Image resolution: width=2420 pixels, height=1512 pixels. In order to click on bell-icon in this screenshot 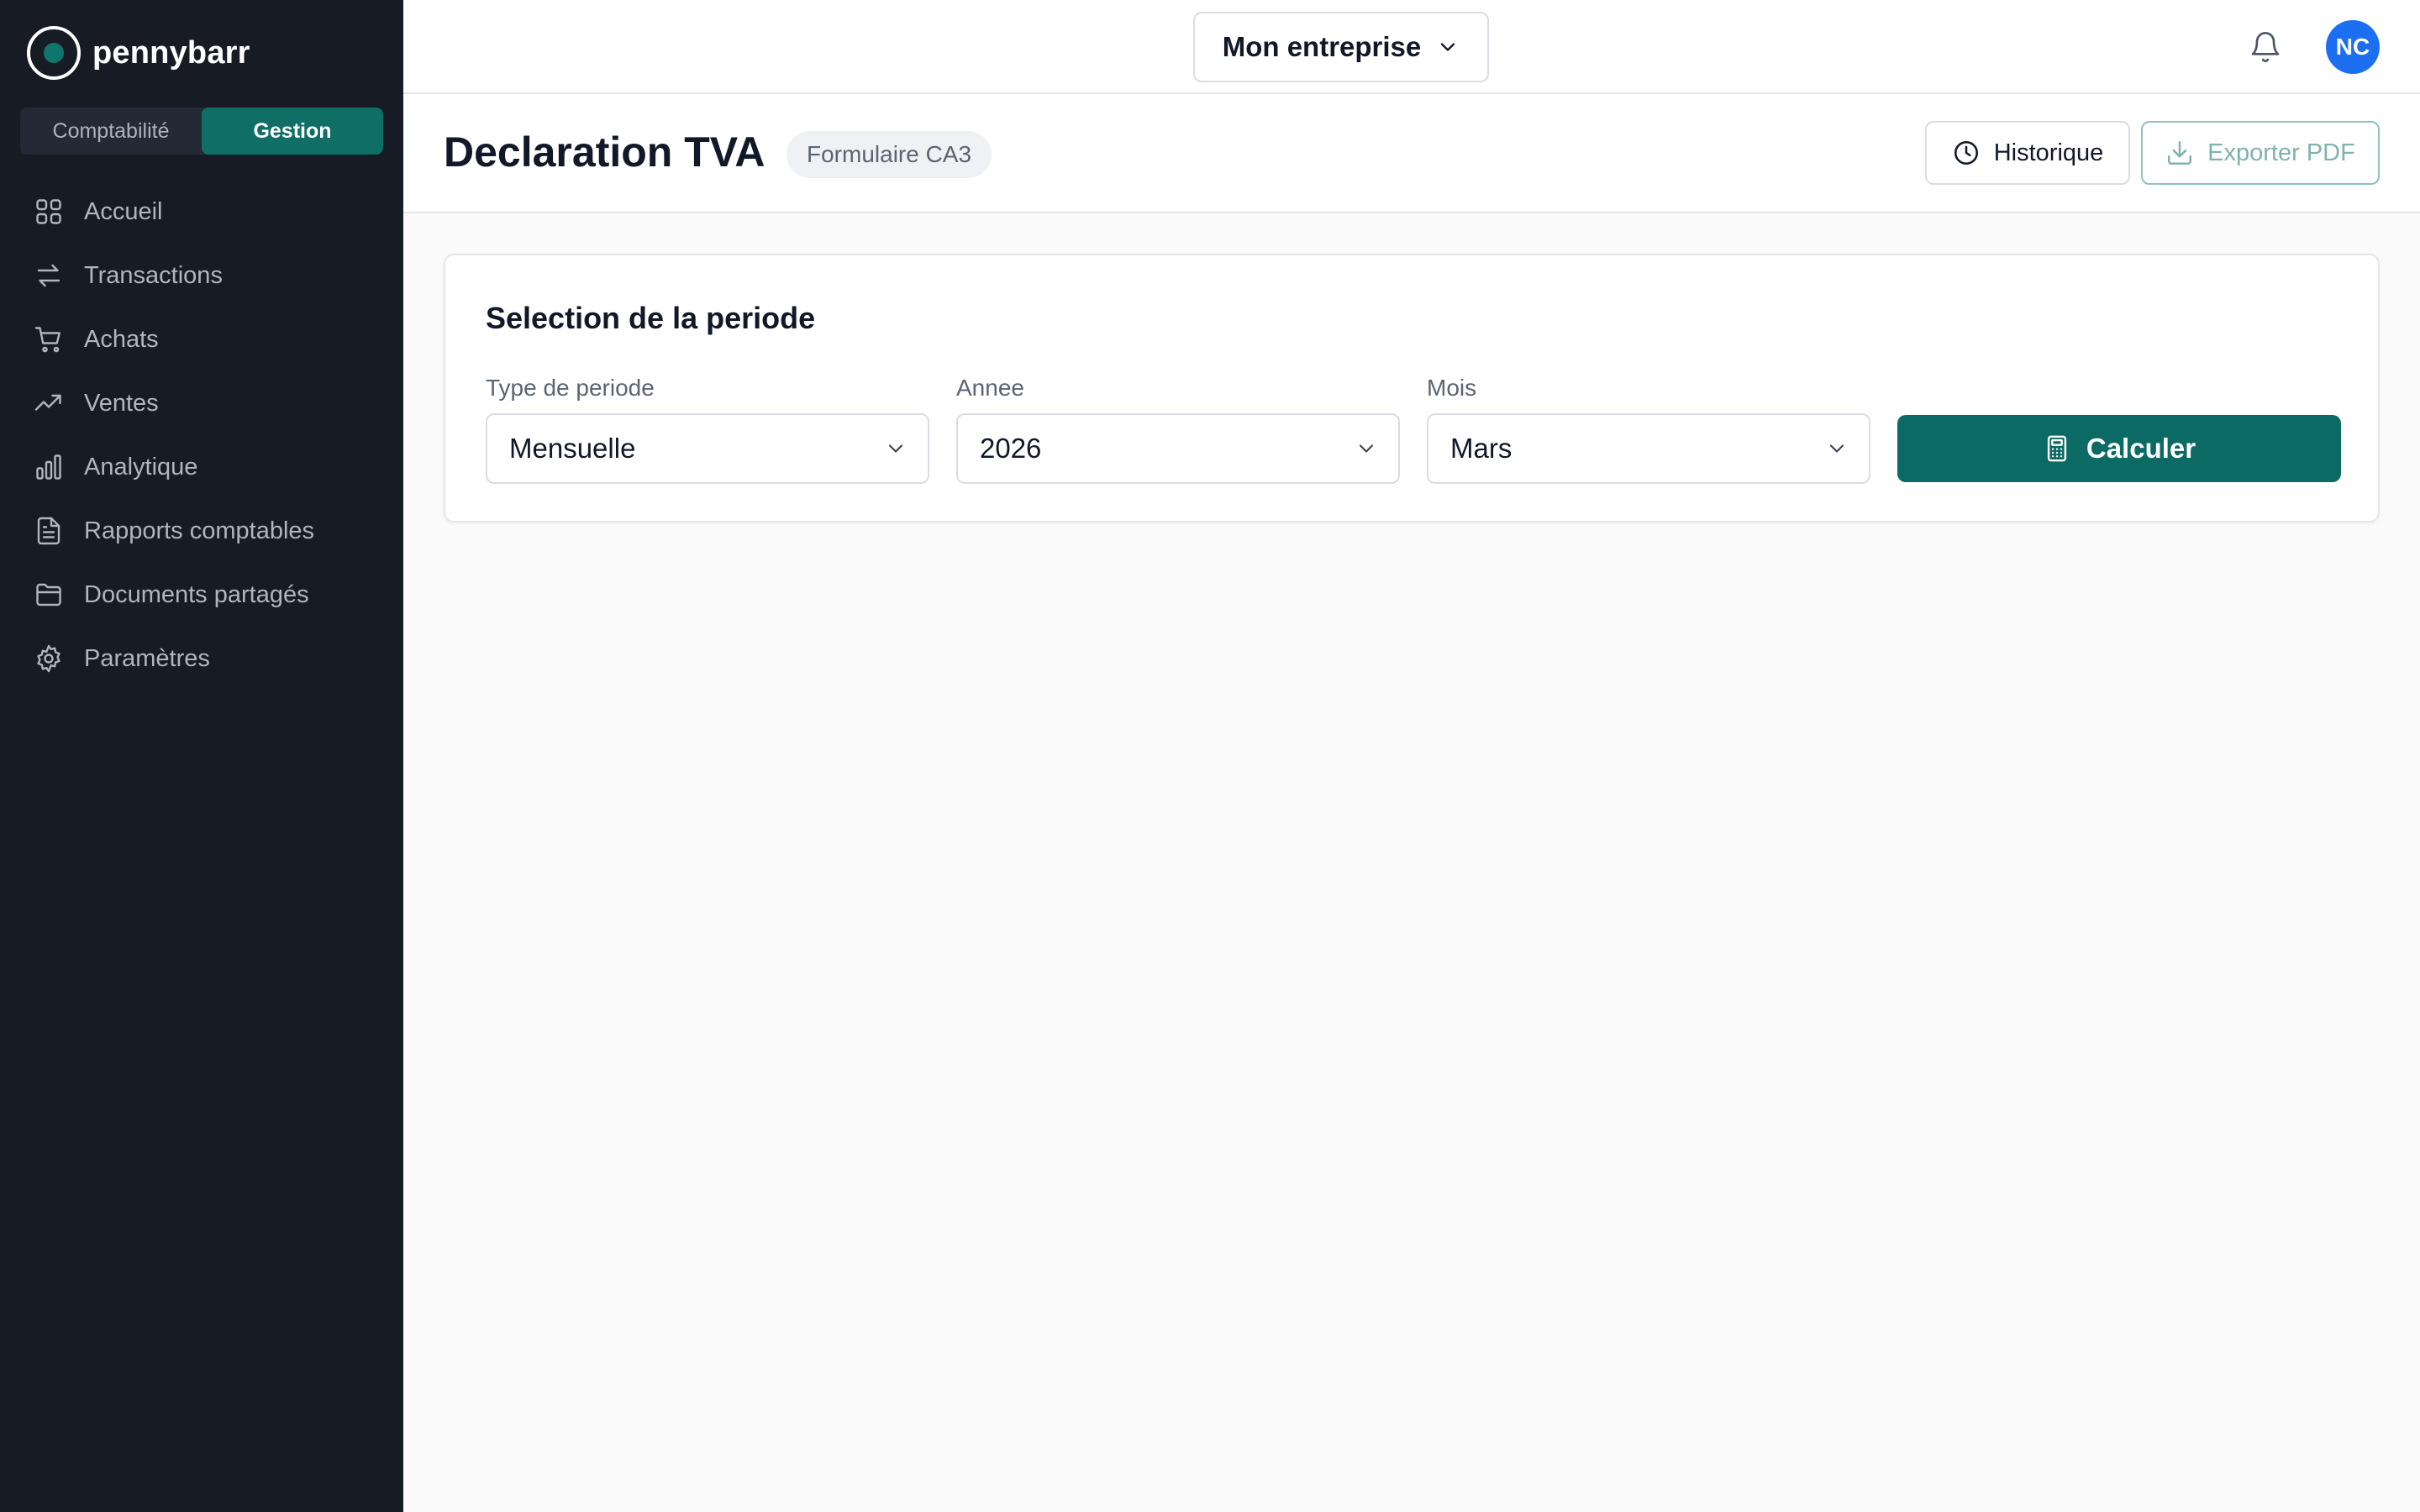, I will do `click(2266, 47)`.